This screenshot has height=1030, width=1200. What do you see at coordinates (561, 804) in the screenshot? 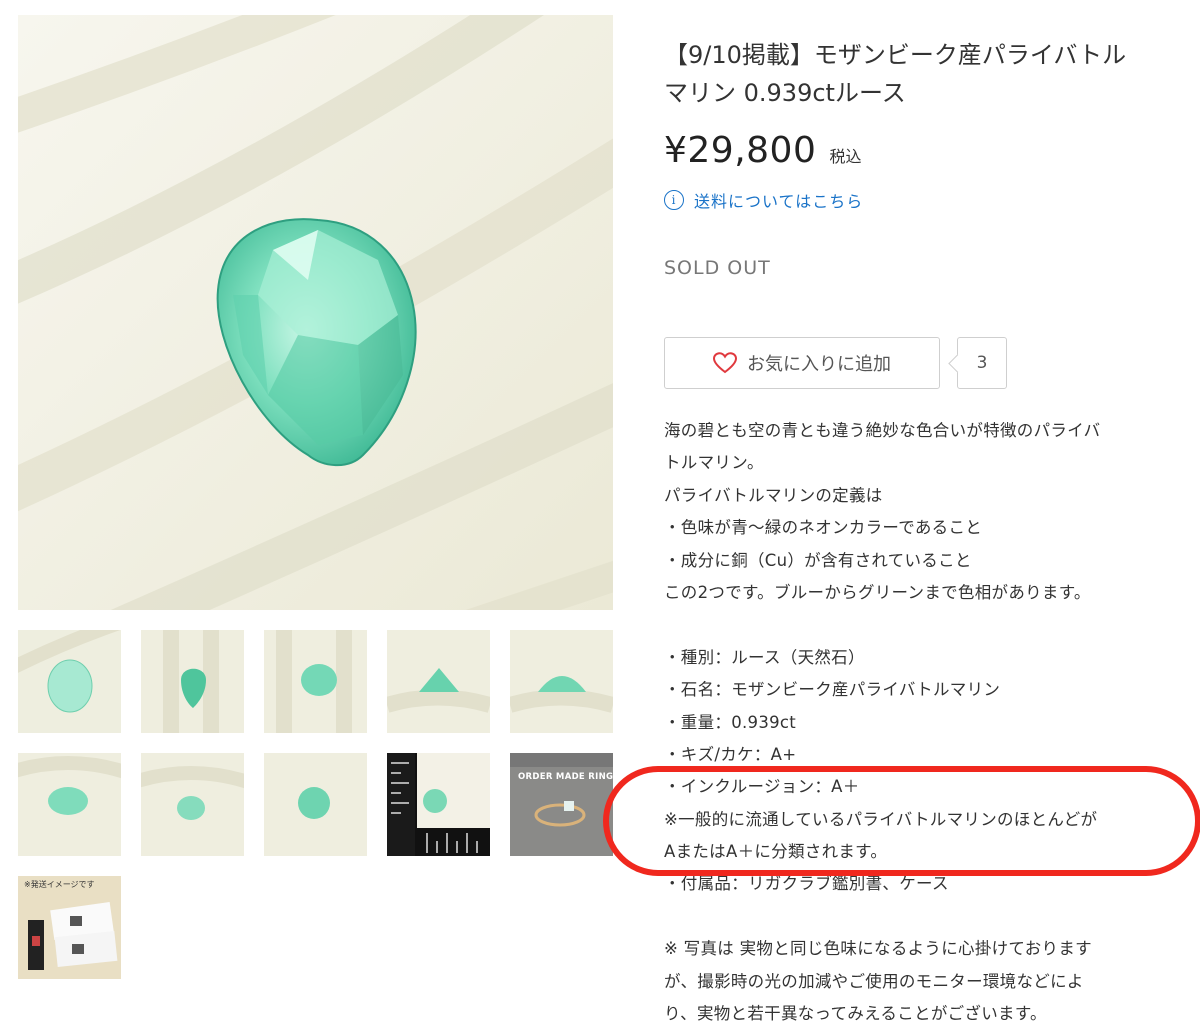
I see `thumbnail-ring: ORDER MADE RING` at bounding box center [561, 804].